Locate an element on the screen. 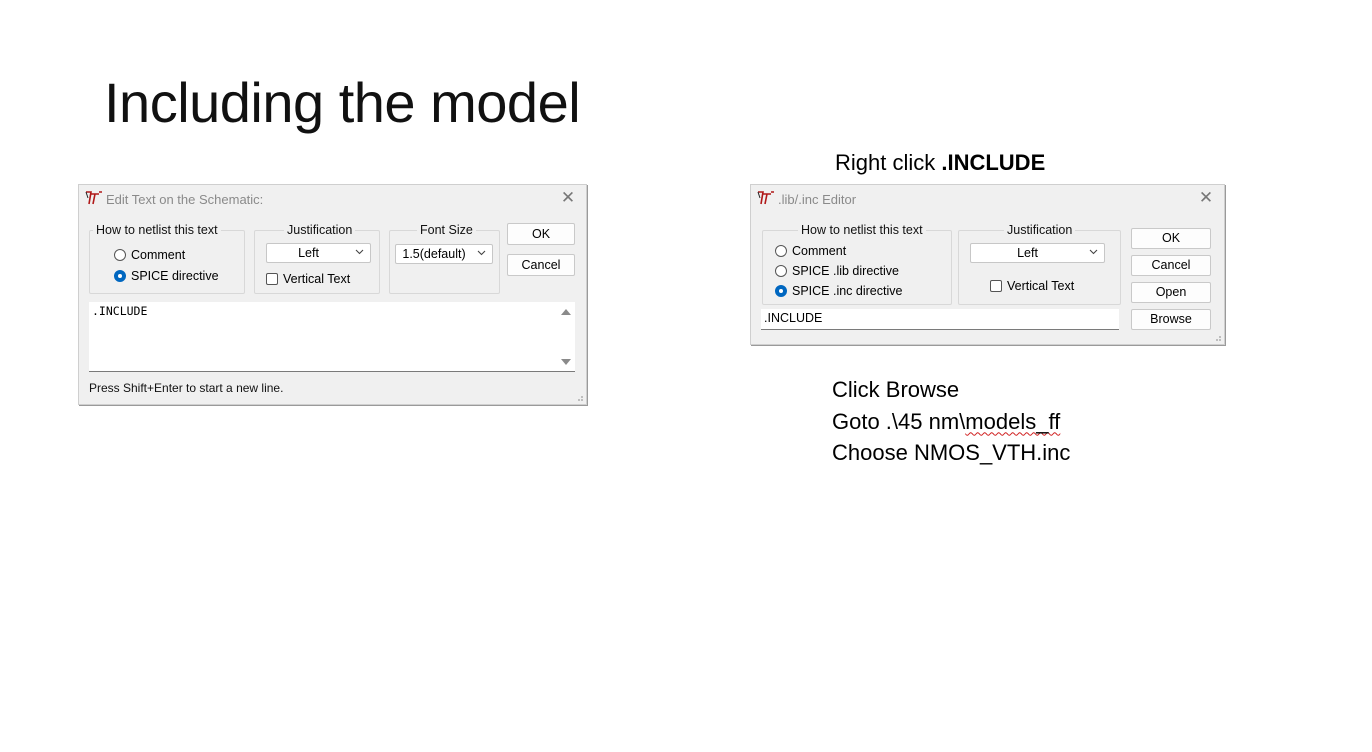 The width and height of the screenshot is (1372, 752). radio-label: SPICE directive is located at coordinates (175, 276).